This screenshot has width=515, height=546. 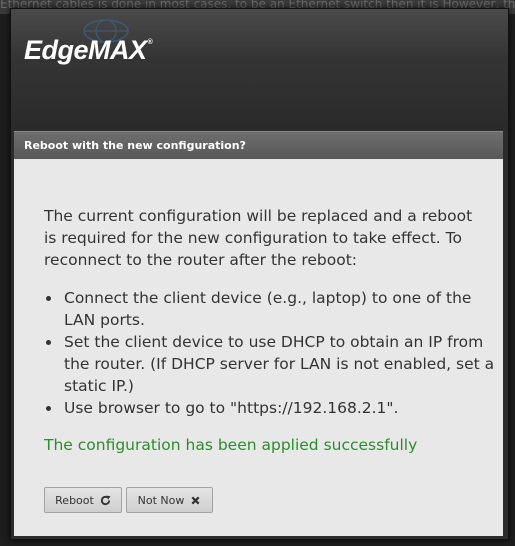 I want to click on logo-text: EdgeMAX, so click(x=85, y=50).